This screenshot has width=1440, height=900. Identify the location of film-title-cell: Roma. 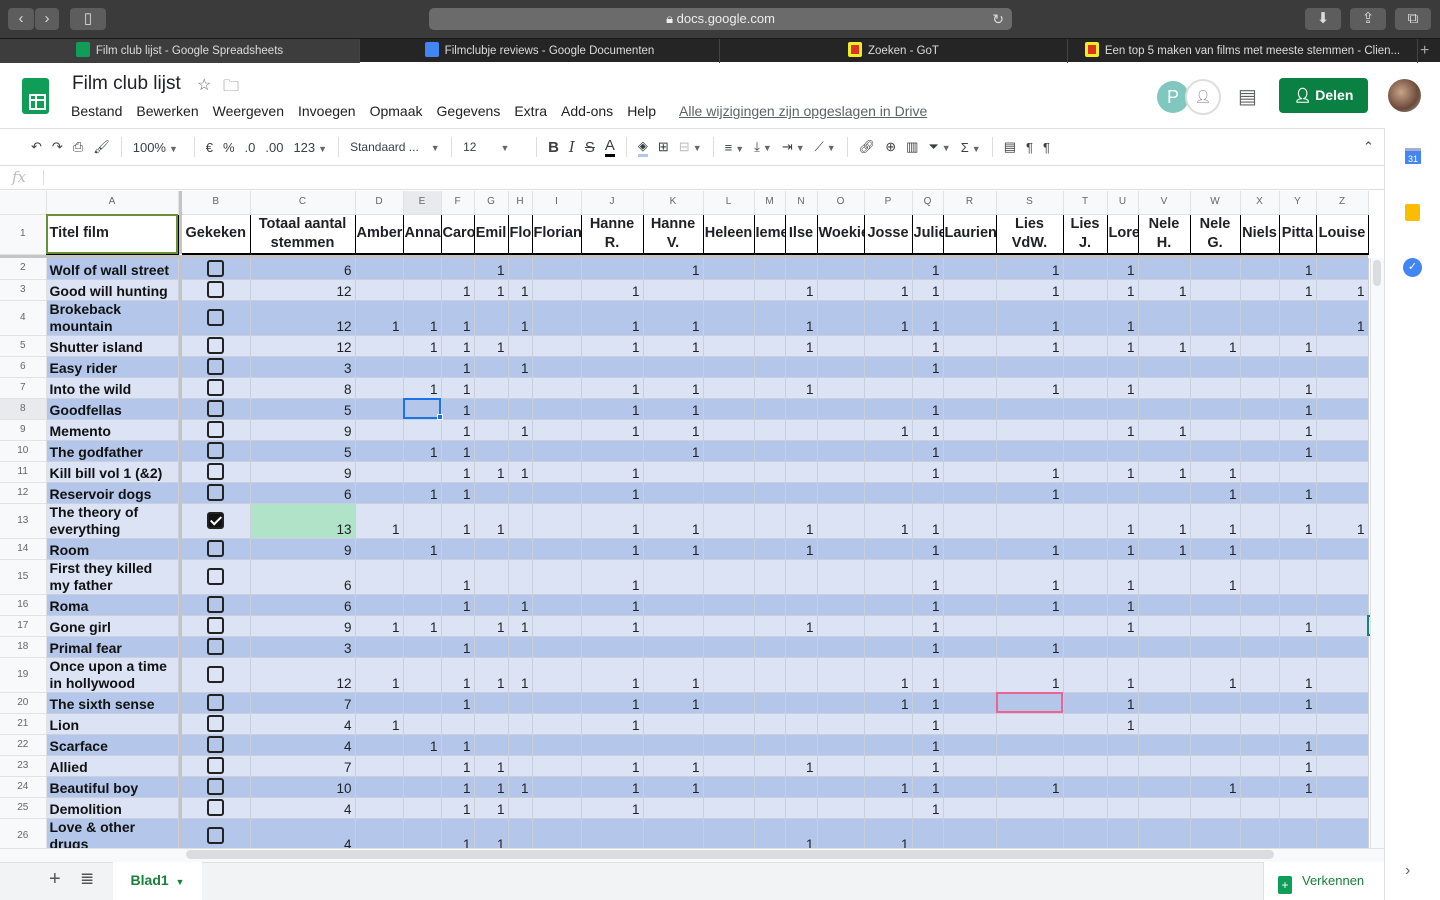
(112, 605).